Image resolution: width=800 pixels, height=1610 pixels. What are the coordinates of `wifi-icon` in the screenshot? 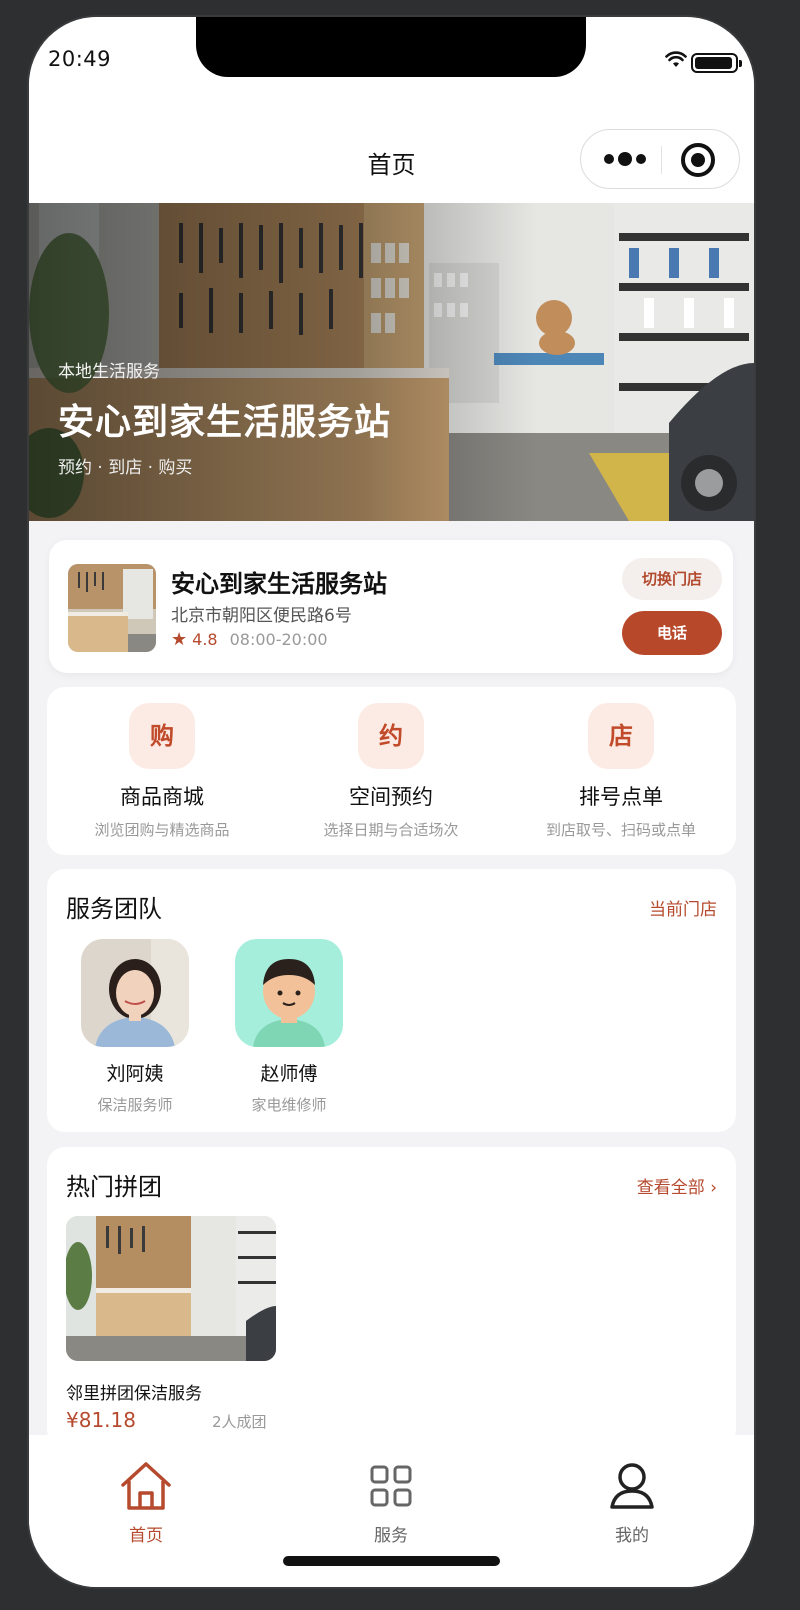 It's located at (676, 59).